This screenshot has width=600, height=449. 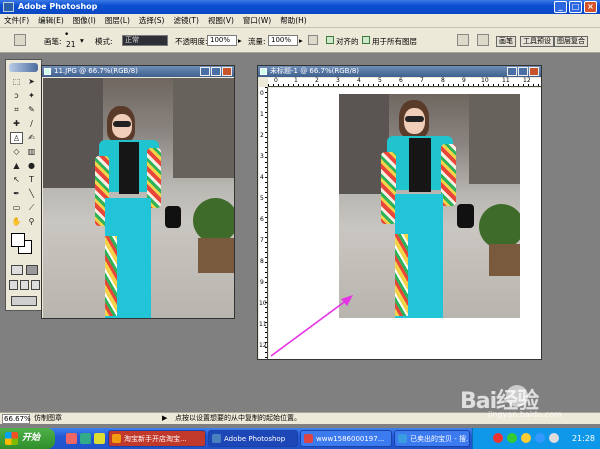 I want to click on menu-view: 视图(V), so click(x=221, y=20).